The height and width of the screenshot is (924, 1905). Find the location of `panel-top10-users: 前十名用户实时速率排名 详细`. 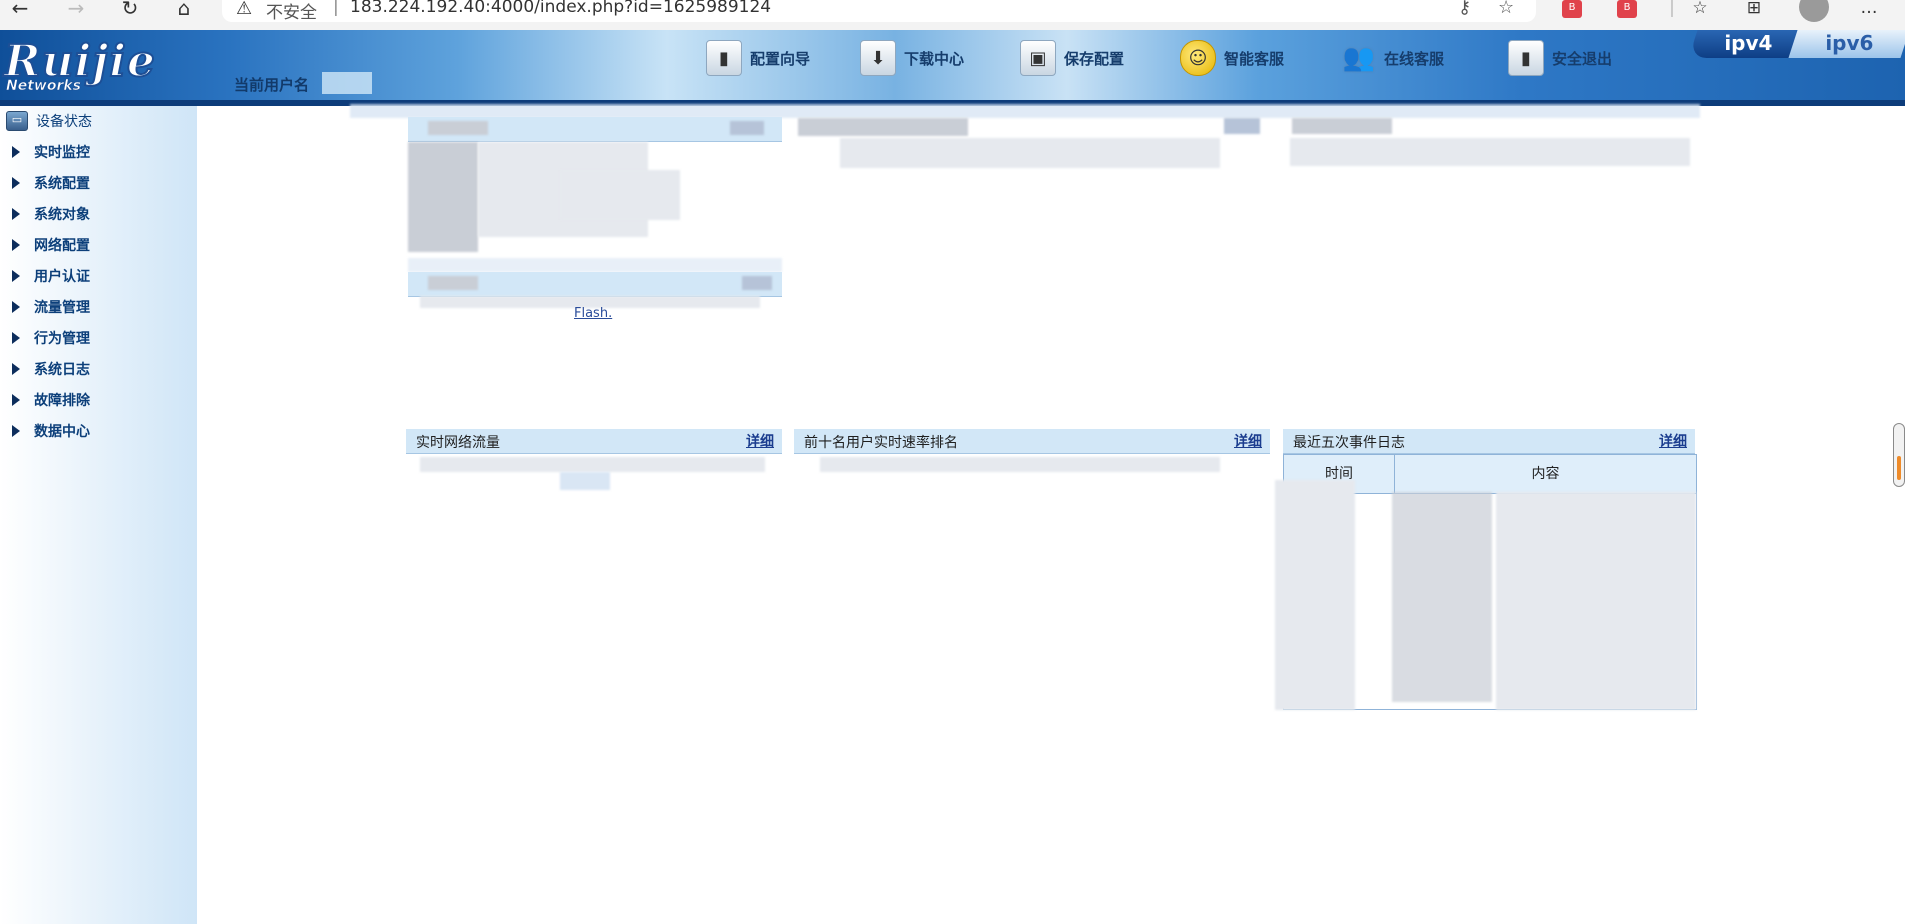

panel-top10-users: 前十名用户实时速率排名 详细 is located at coordinates (1032, 441).